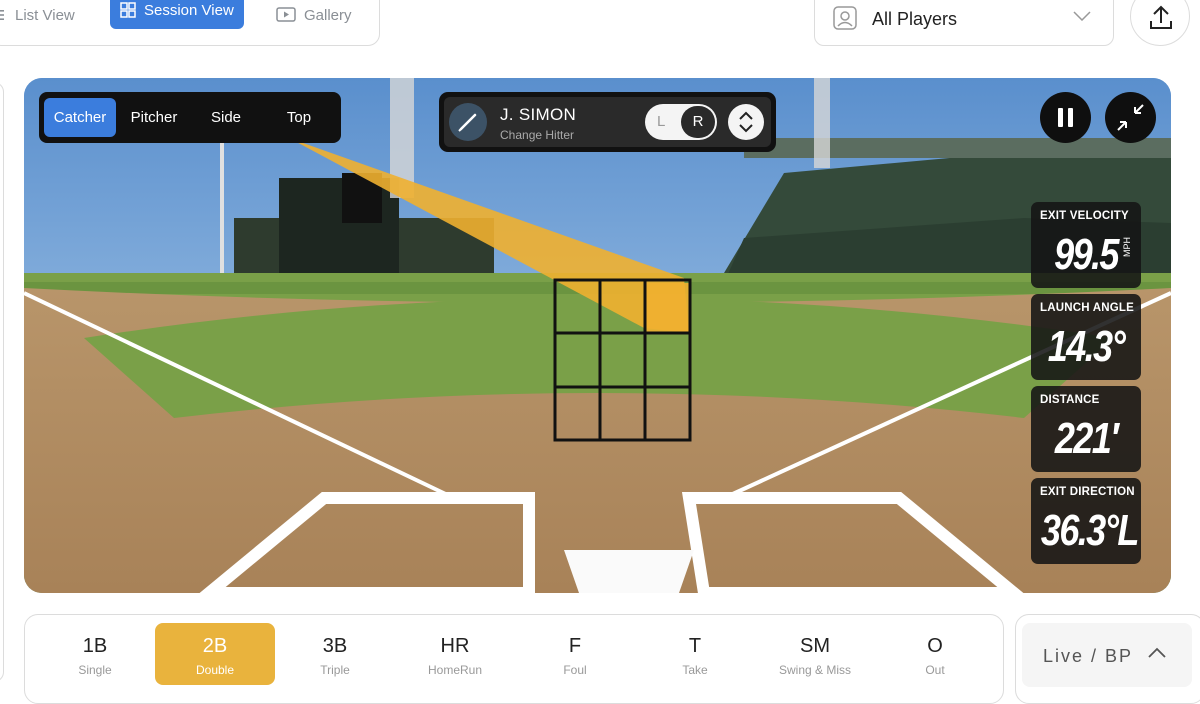 This screenshot has width=1200, height=704. I want to click on pause-icon, so click(1065, 117).